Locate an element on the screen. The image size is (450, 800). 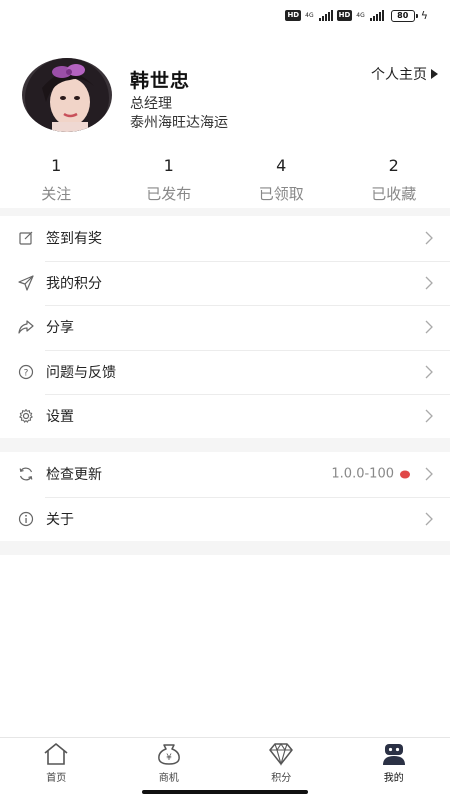
stat-value: 4 is located at coordinates (281, 165).